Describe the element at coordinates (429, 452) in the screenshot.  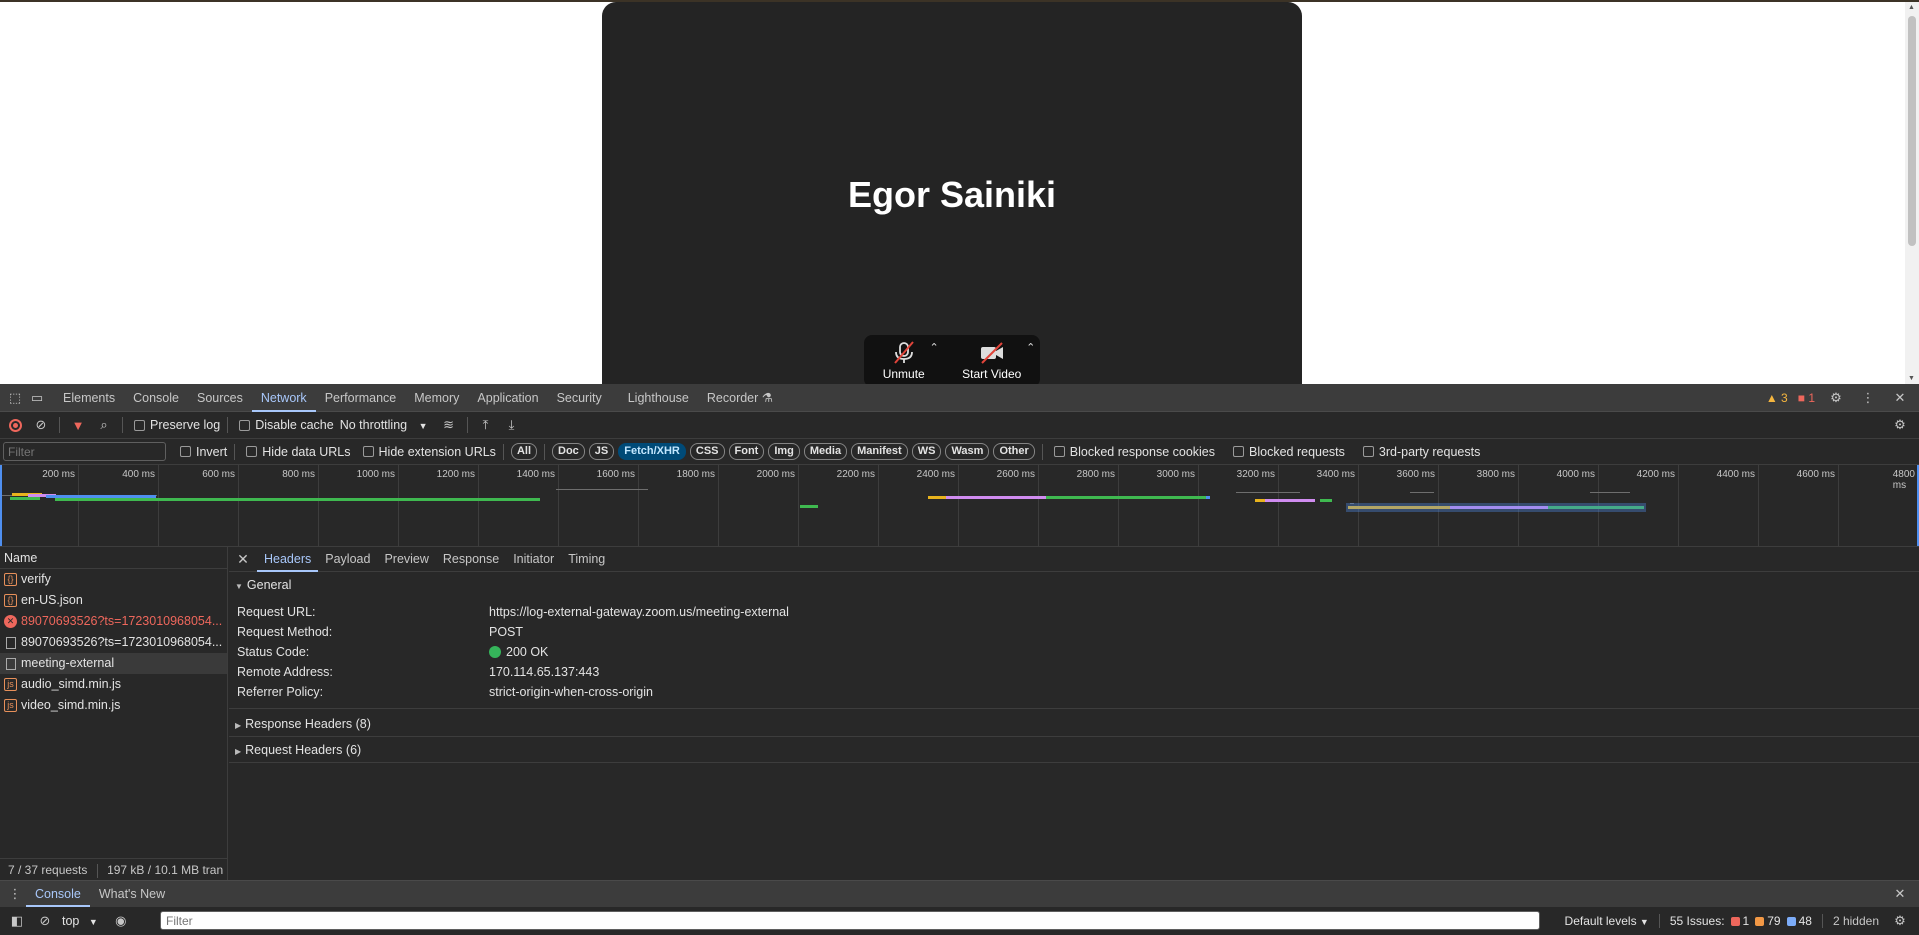
I see `hide-extension-urls-checkbox: Hide extension URLs` at that location.